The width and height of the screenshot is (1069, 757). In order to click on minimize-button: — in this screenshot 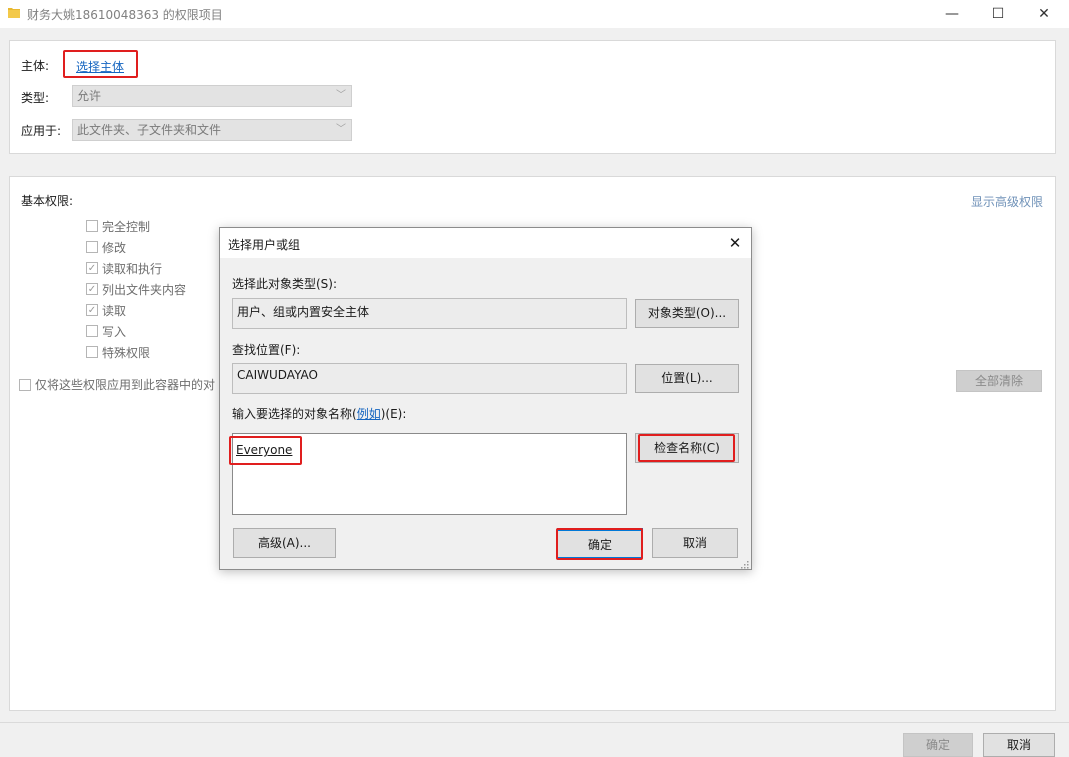, I will do `click(952, 14)`.